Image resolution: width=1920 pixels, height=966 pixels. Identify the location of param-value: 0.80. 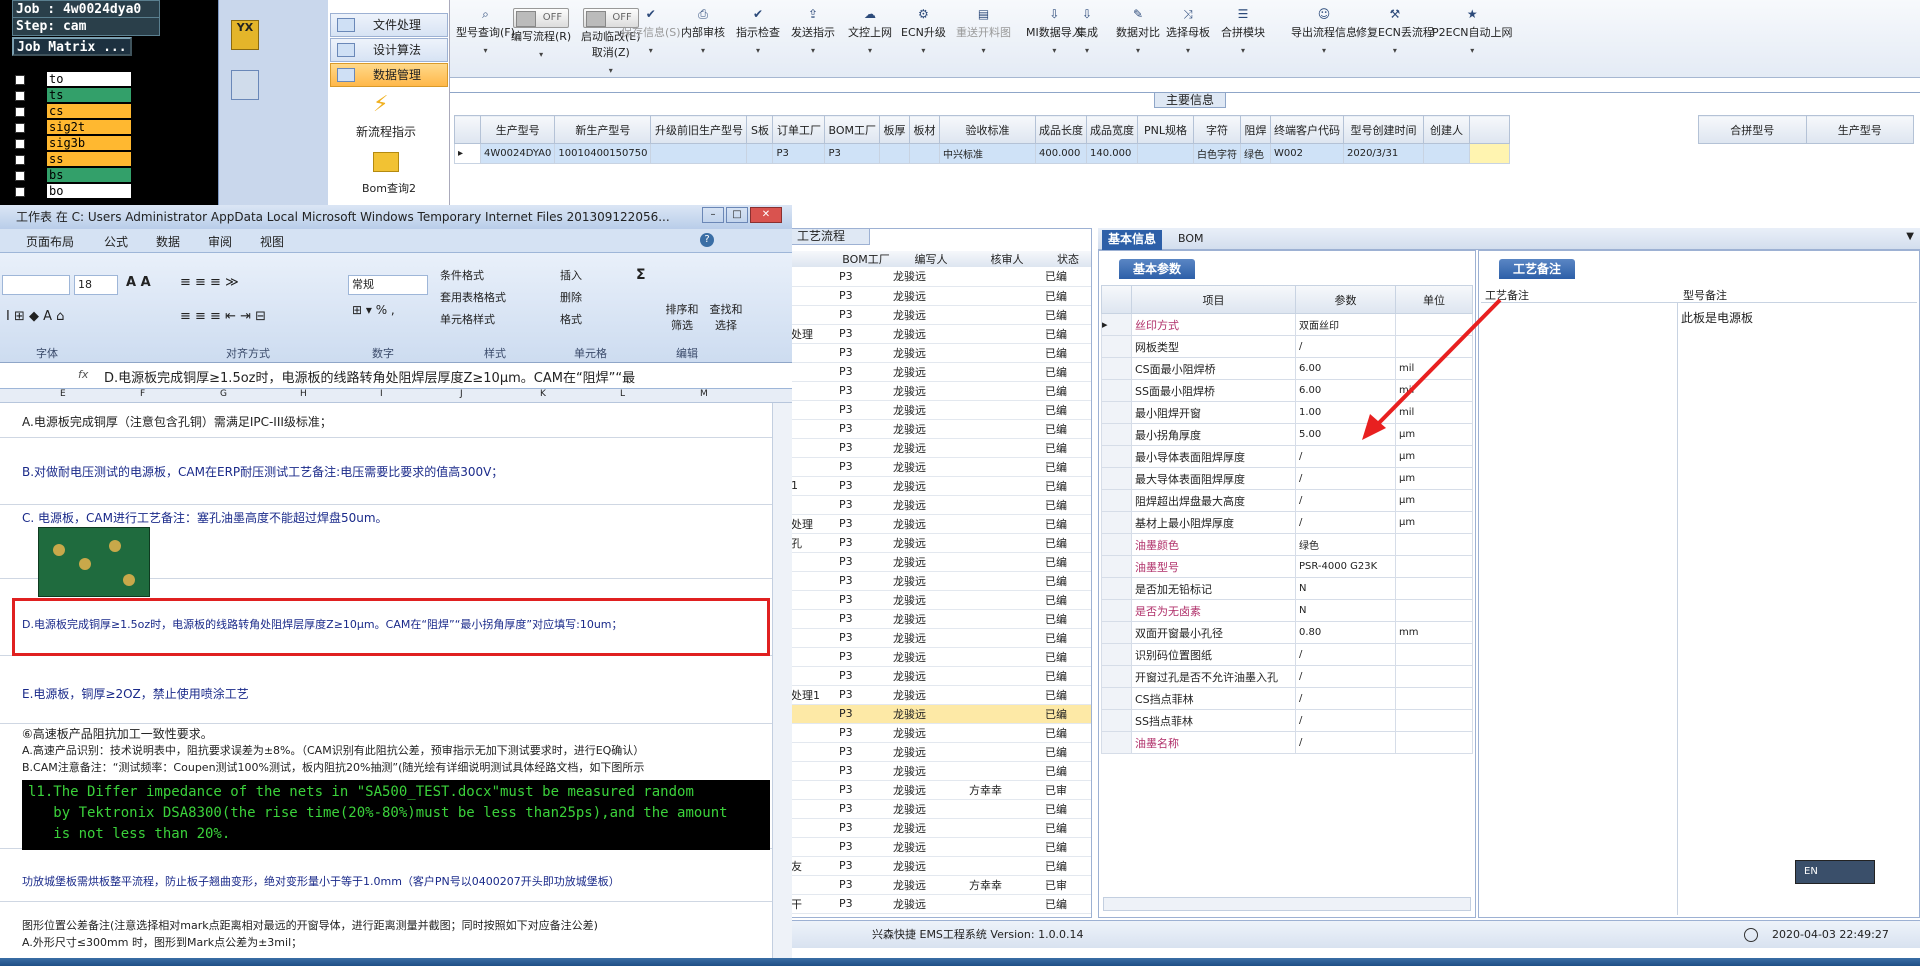
(1345, 632).